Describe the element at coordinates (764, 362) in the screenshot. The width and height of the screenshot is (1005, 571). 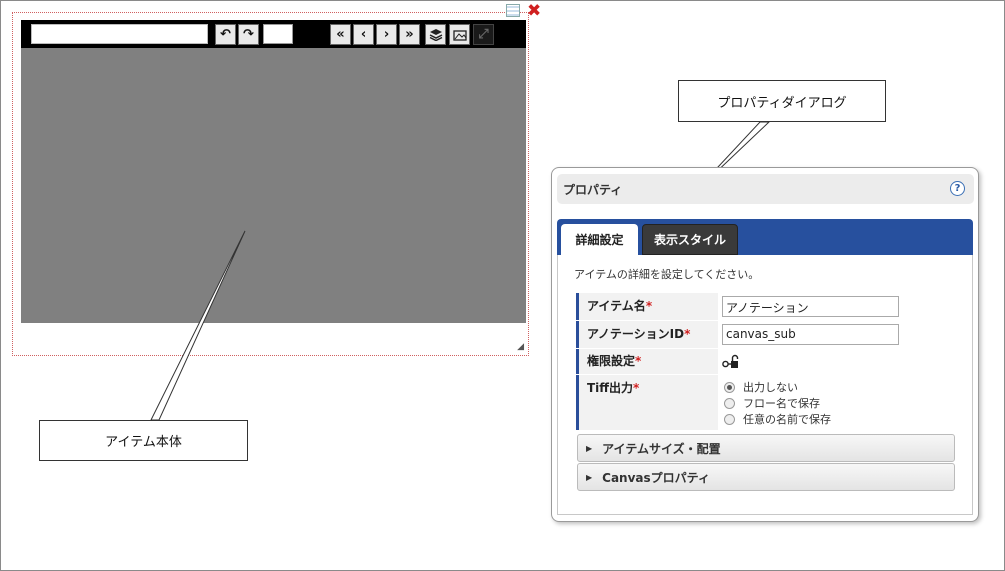
I see `row-permission: 権限設定*` at that location.